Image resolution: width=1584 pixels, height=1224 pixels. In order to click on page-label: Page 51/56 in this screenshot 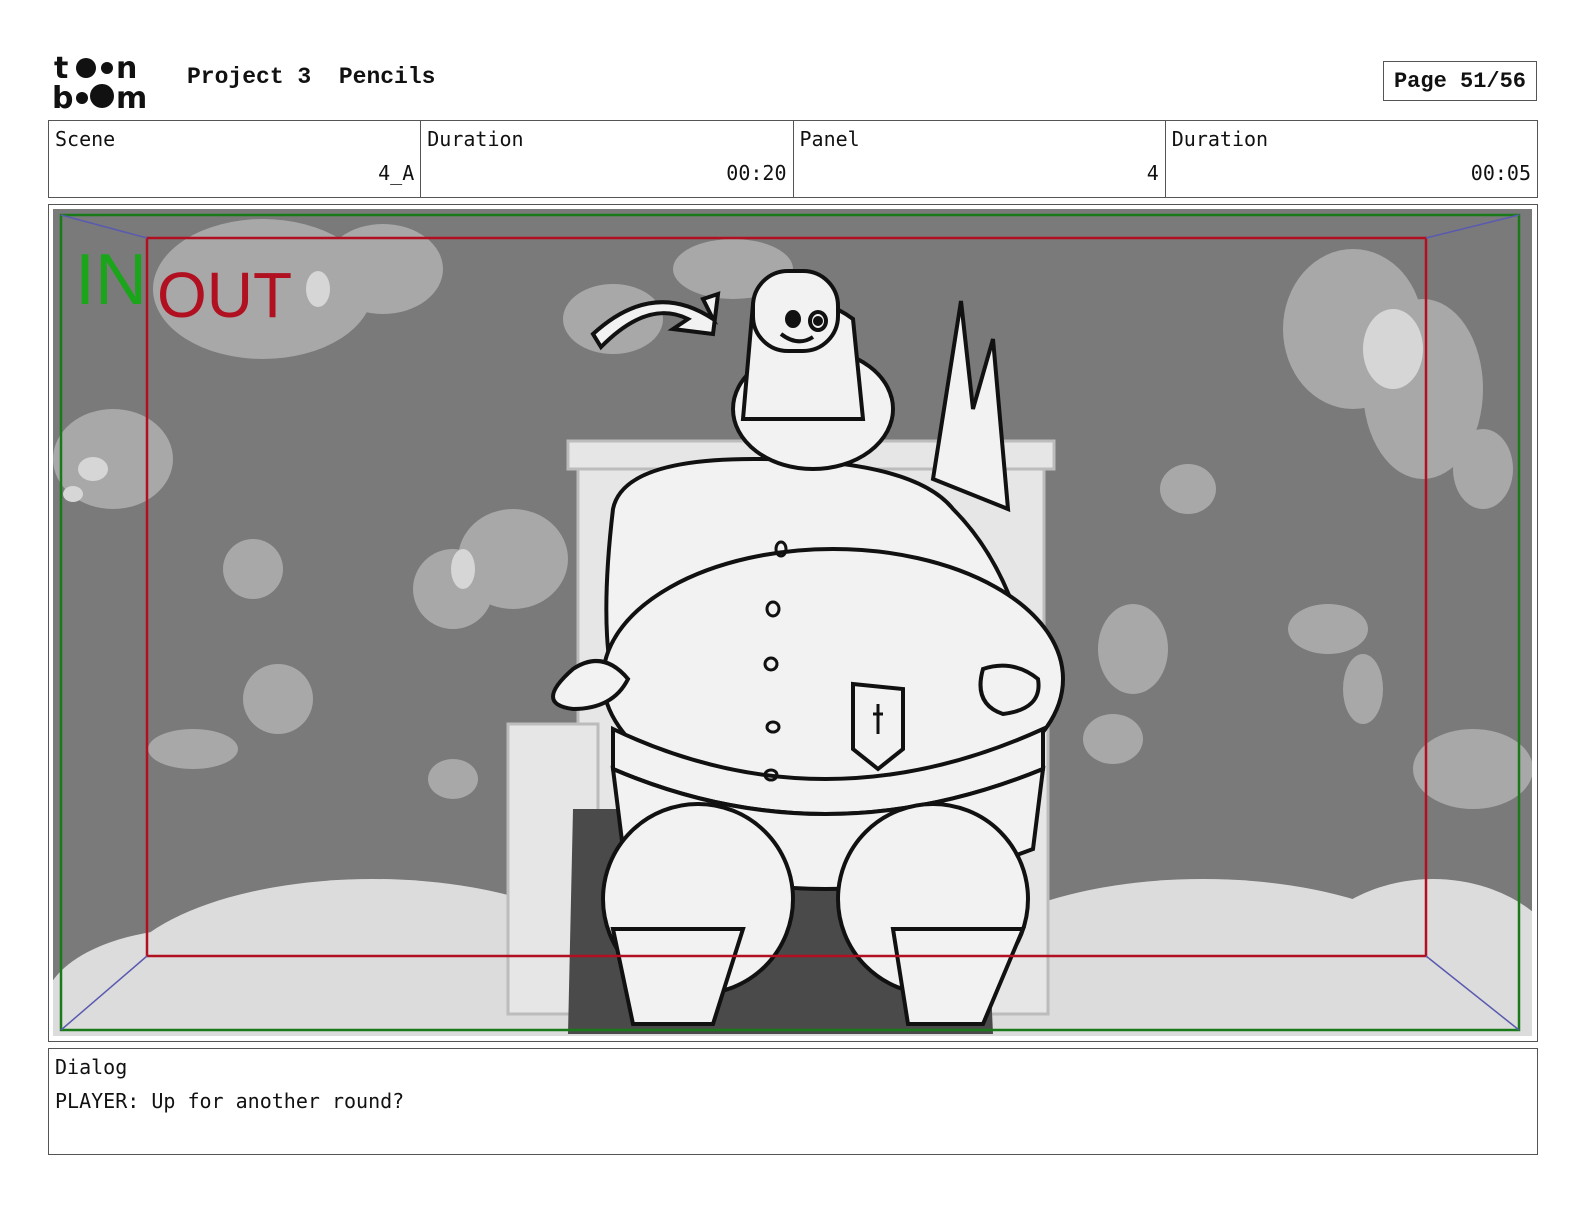, I will do `click(1460, 81)`.